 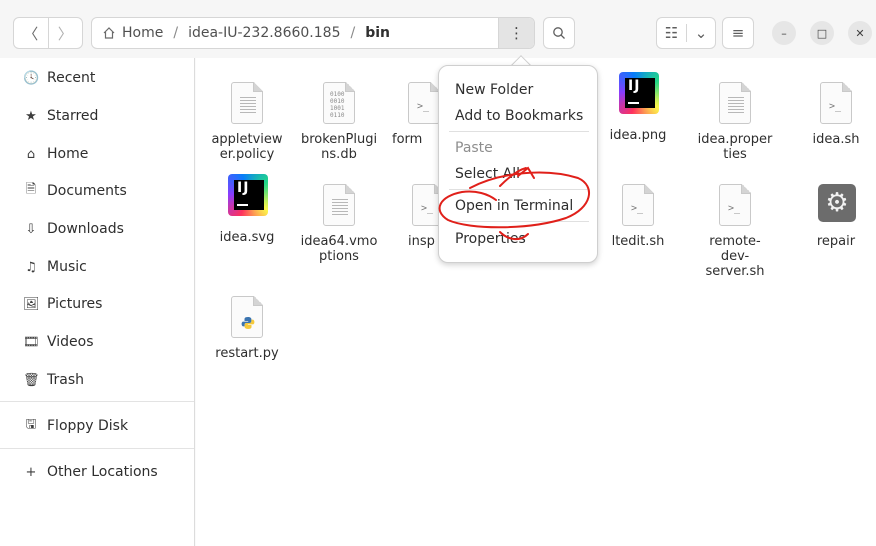 What do you see at coordinates (247, 104) in the screenshot?
I see `text-file-icon` at bounding box center [247, 104].